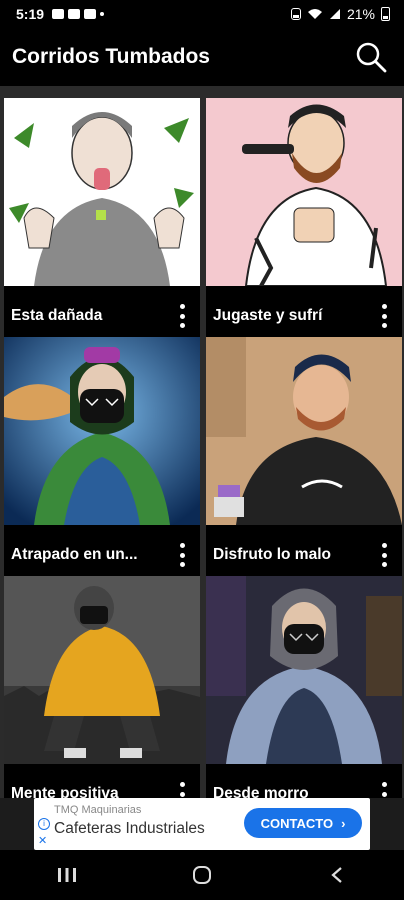 The image size is (404, 900). What do you see at coordinates (295, 14) in the screenshot?
I see `alarm-icon` at bounding box center [295, 14].